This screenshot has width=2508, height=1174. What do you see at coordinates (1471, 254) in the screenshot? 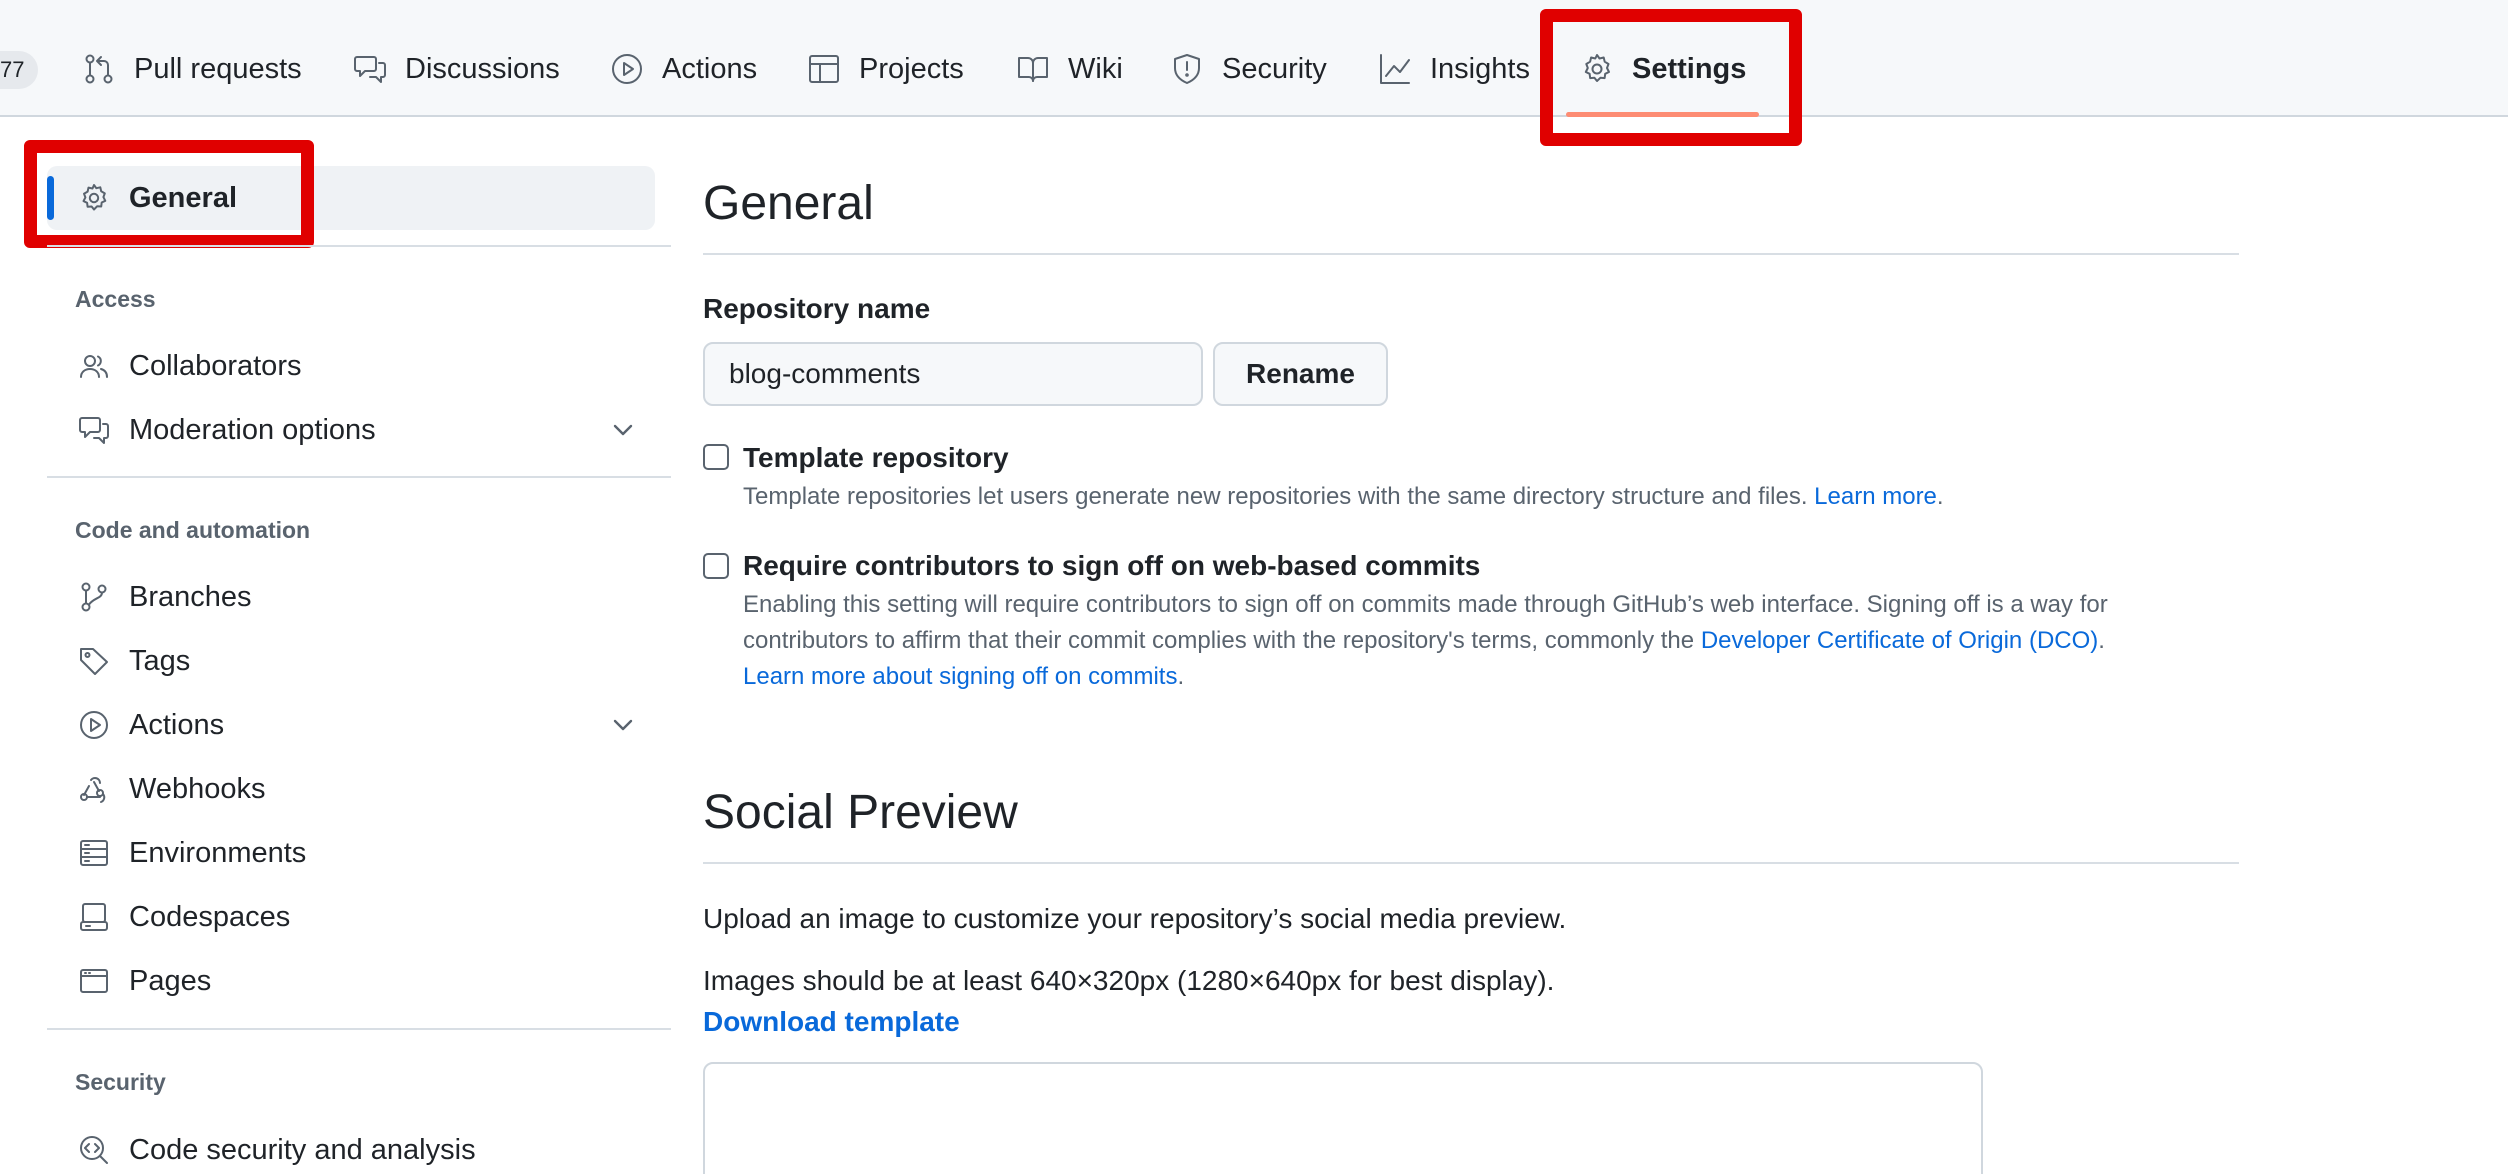
I see `title-divider` at bounding box center [1471, 254].